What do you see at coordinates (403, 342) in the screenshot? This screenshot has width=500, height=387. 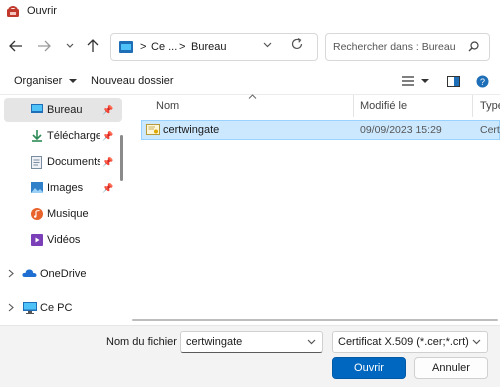 I see `filetype-value: Certificat X.509 (*.cer;*.crt)` at bounding box center [403, 342].